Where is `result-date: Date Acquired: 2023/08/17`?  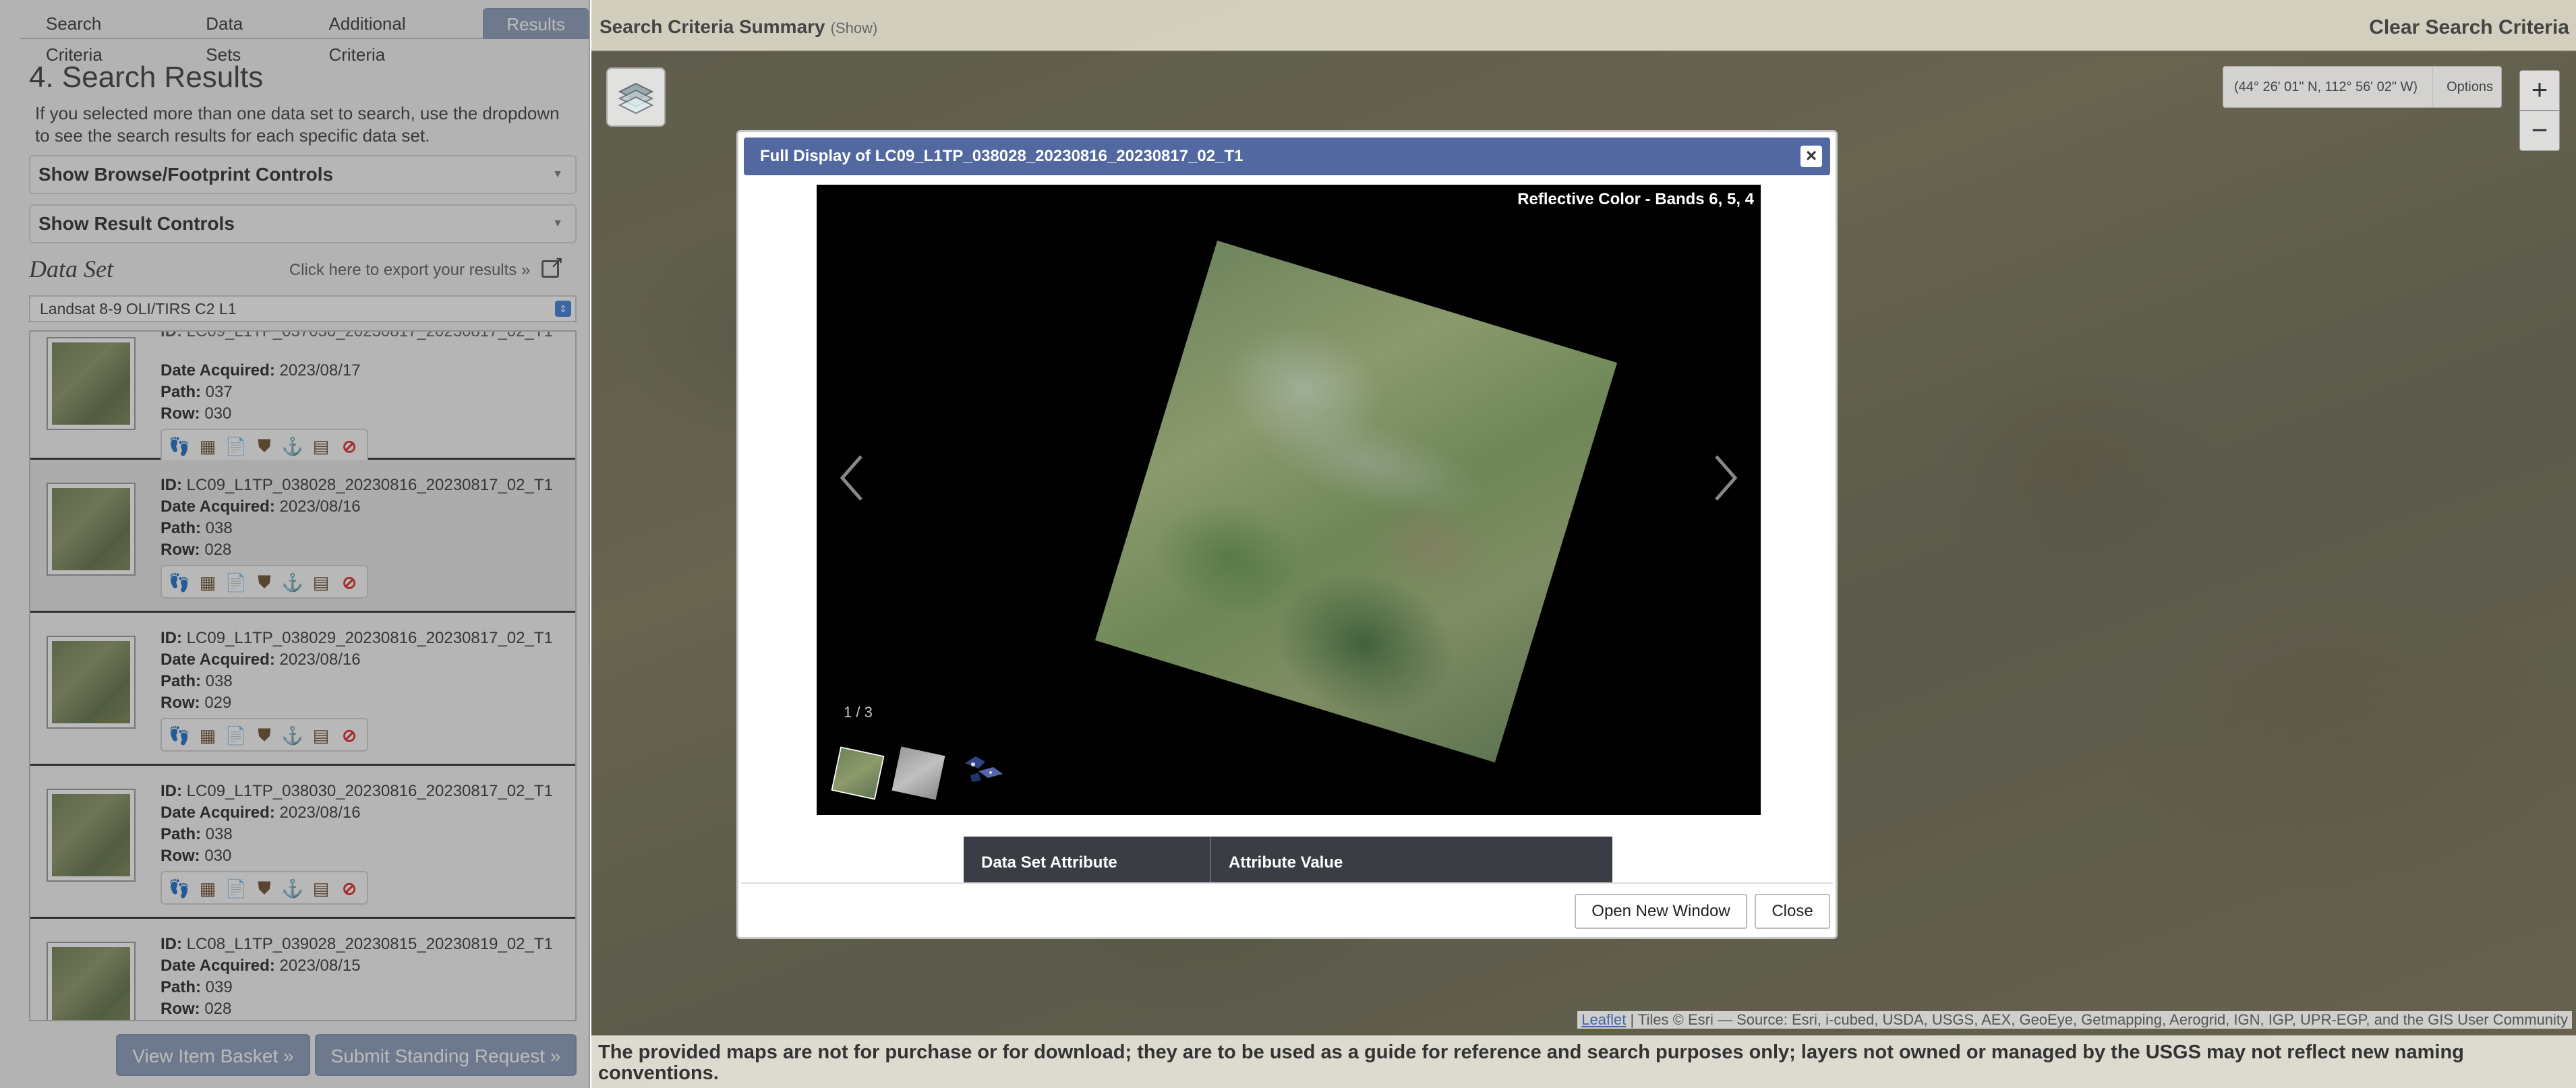 result-date: Date Acquired: 2023/08/17 is located at coordinates (261, 370).